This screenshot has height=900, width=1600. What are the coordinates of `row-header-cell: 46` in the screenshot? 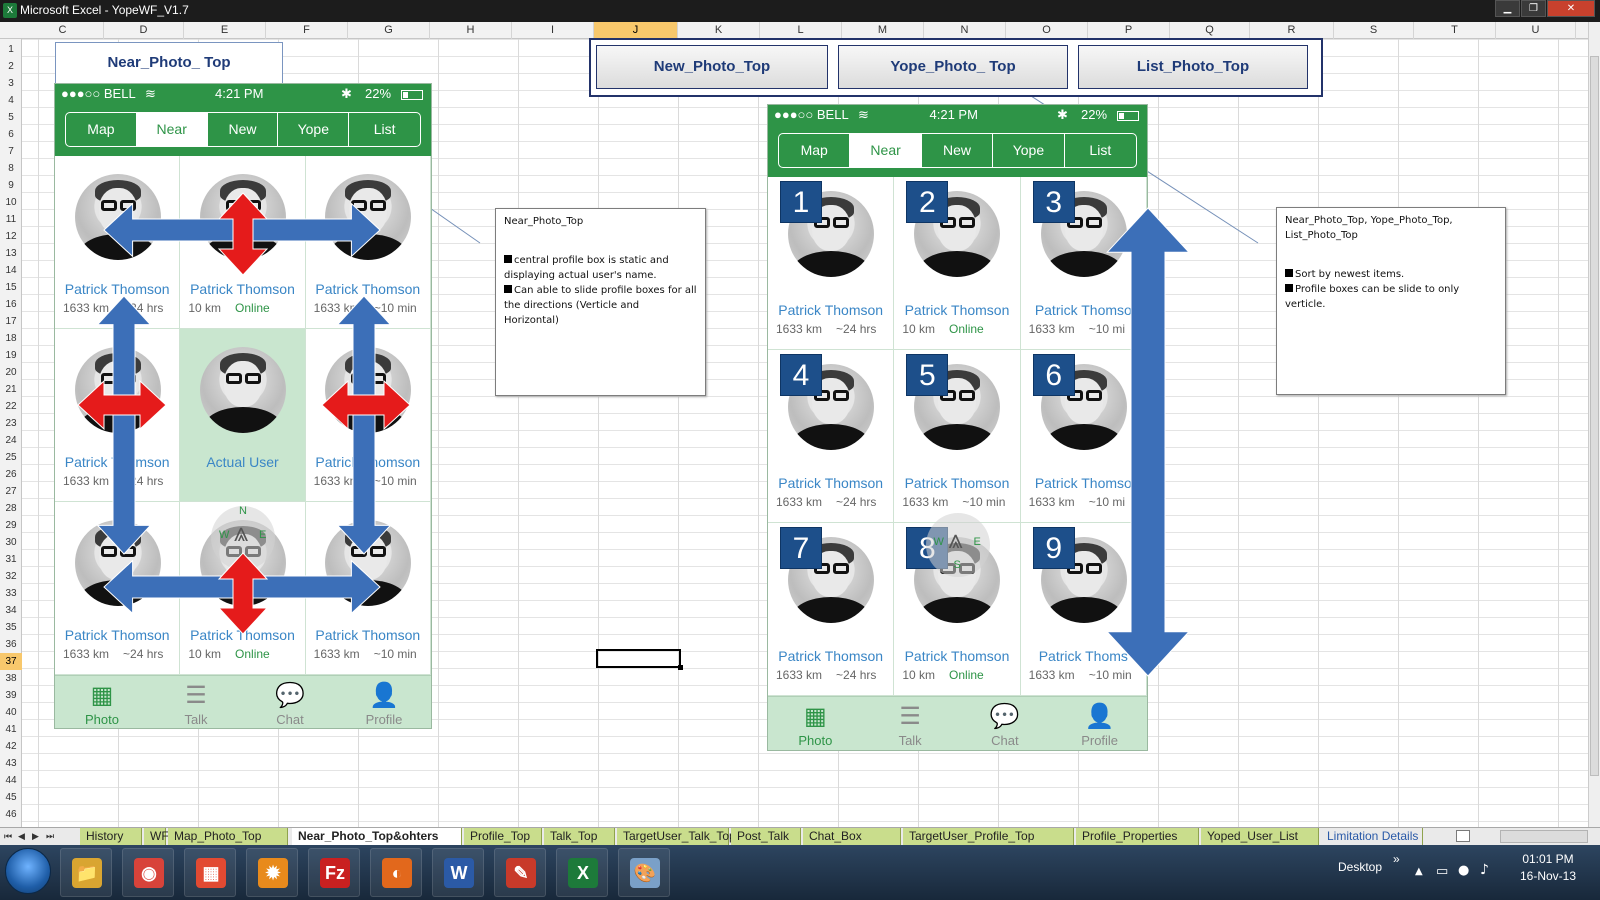 It's located at (11, 814).